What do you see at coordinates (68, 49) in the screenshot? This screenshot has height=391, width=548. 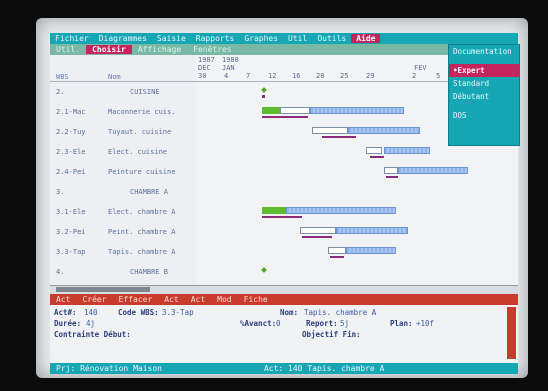 I see `tool-util: Util.` at bounding box center [68, 49].